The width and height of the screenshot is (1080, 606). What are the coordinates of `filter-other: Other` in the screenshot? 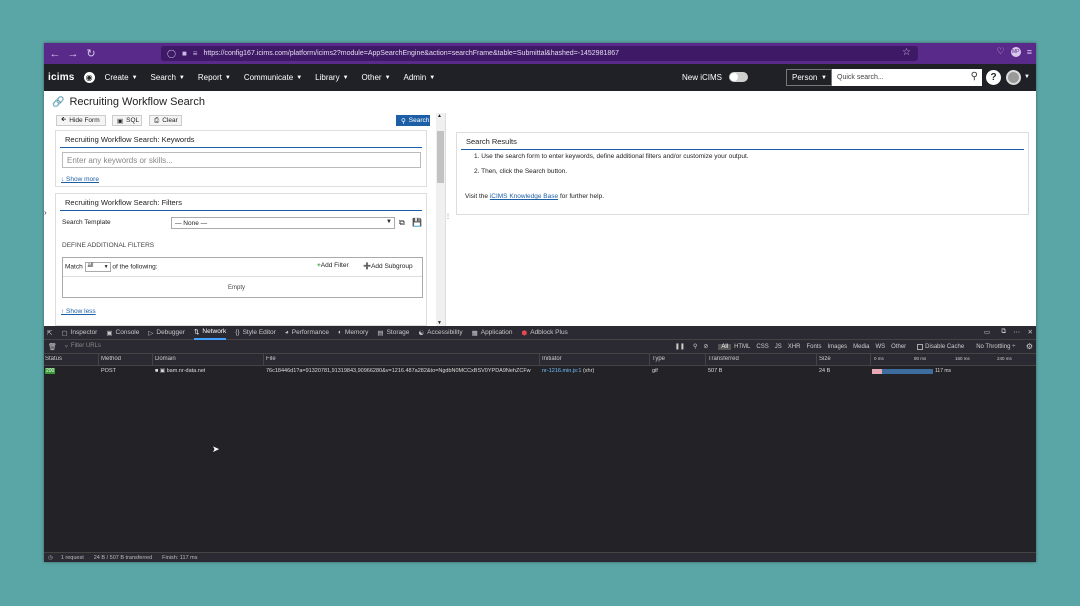 It's located at (898, 347).